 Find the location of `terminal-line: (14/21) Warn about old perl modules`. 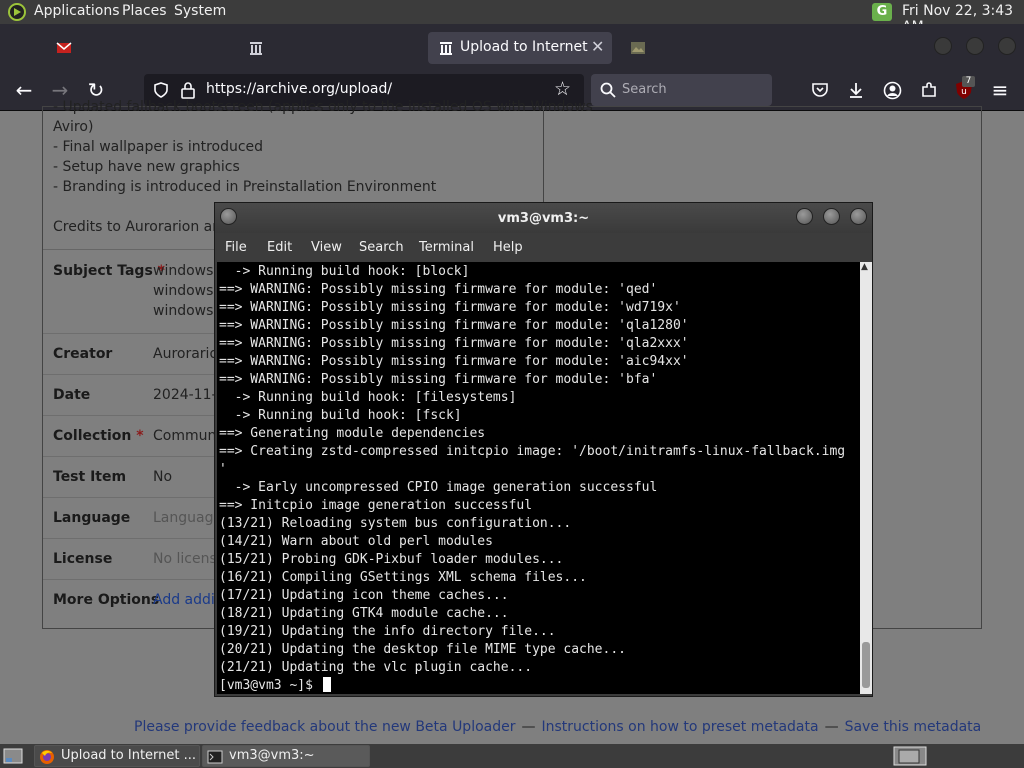

terminal-line: (14/21) Warn about old perl modules is located at coordinates (356, 541).